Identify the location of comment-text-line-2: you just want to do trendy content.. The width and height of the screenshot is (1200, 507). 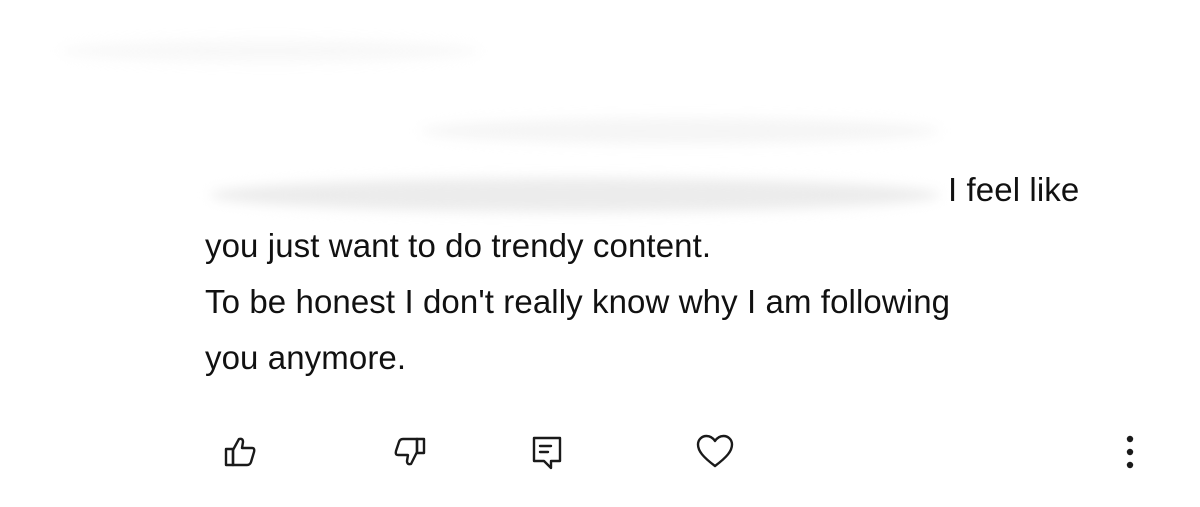
(458, 245).